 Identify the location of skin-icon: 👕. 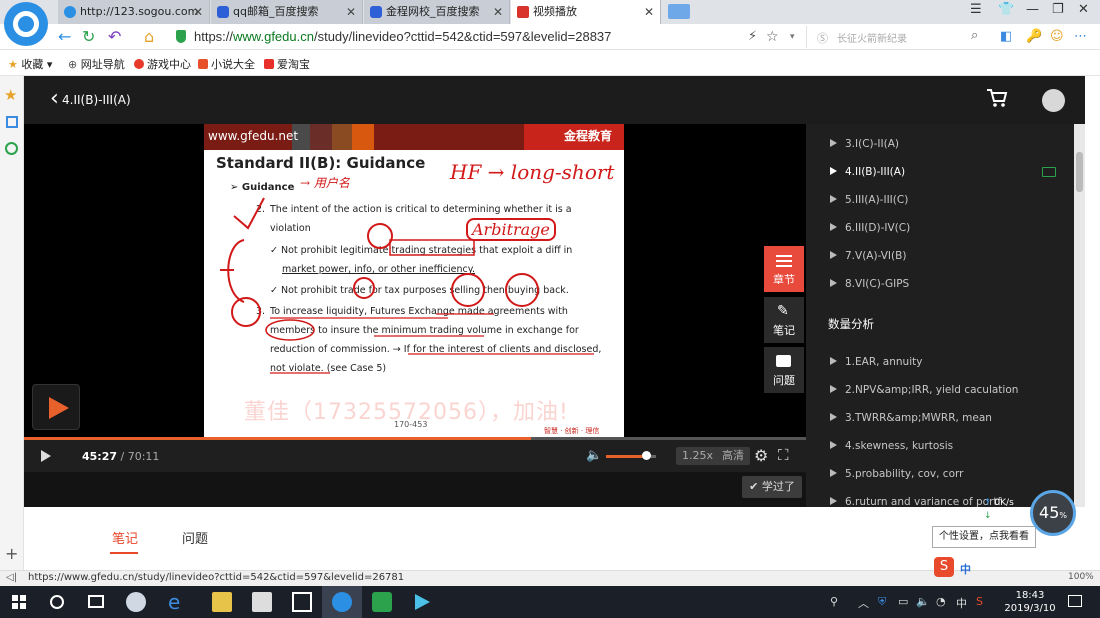
(1006, 9).